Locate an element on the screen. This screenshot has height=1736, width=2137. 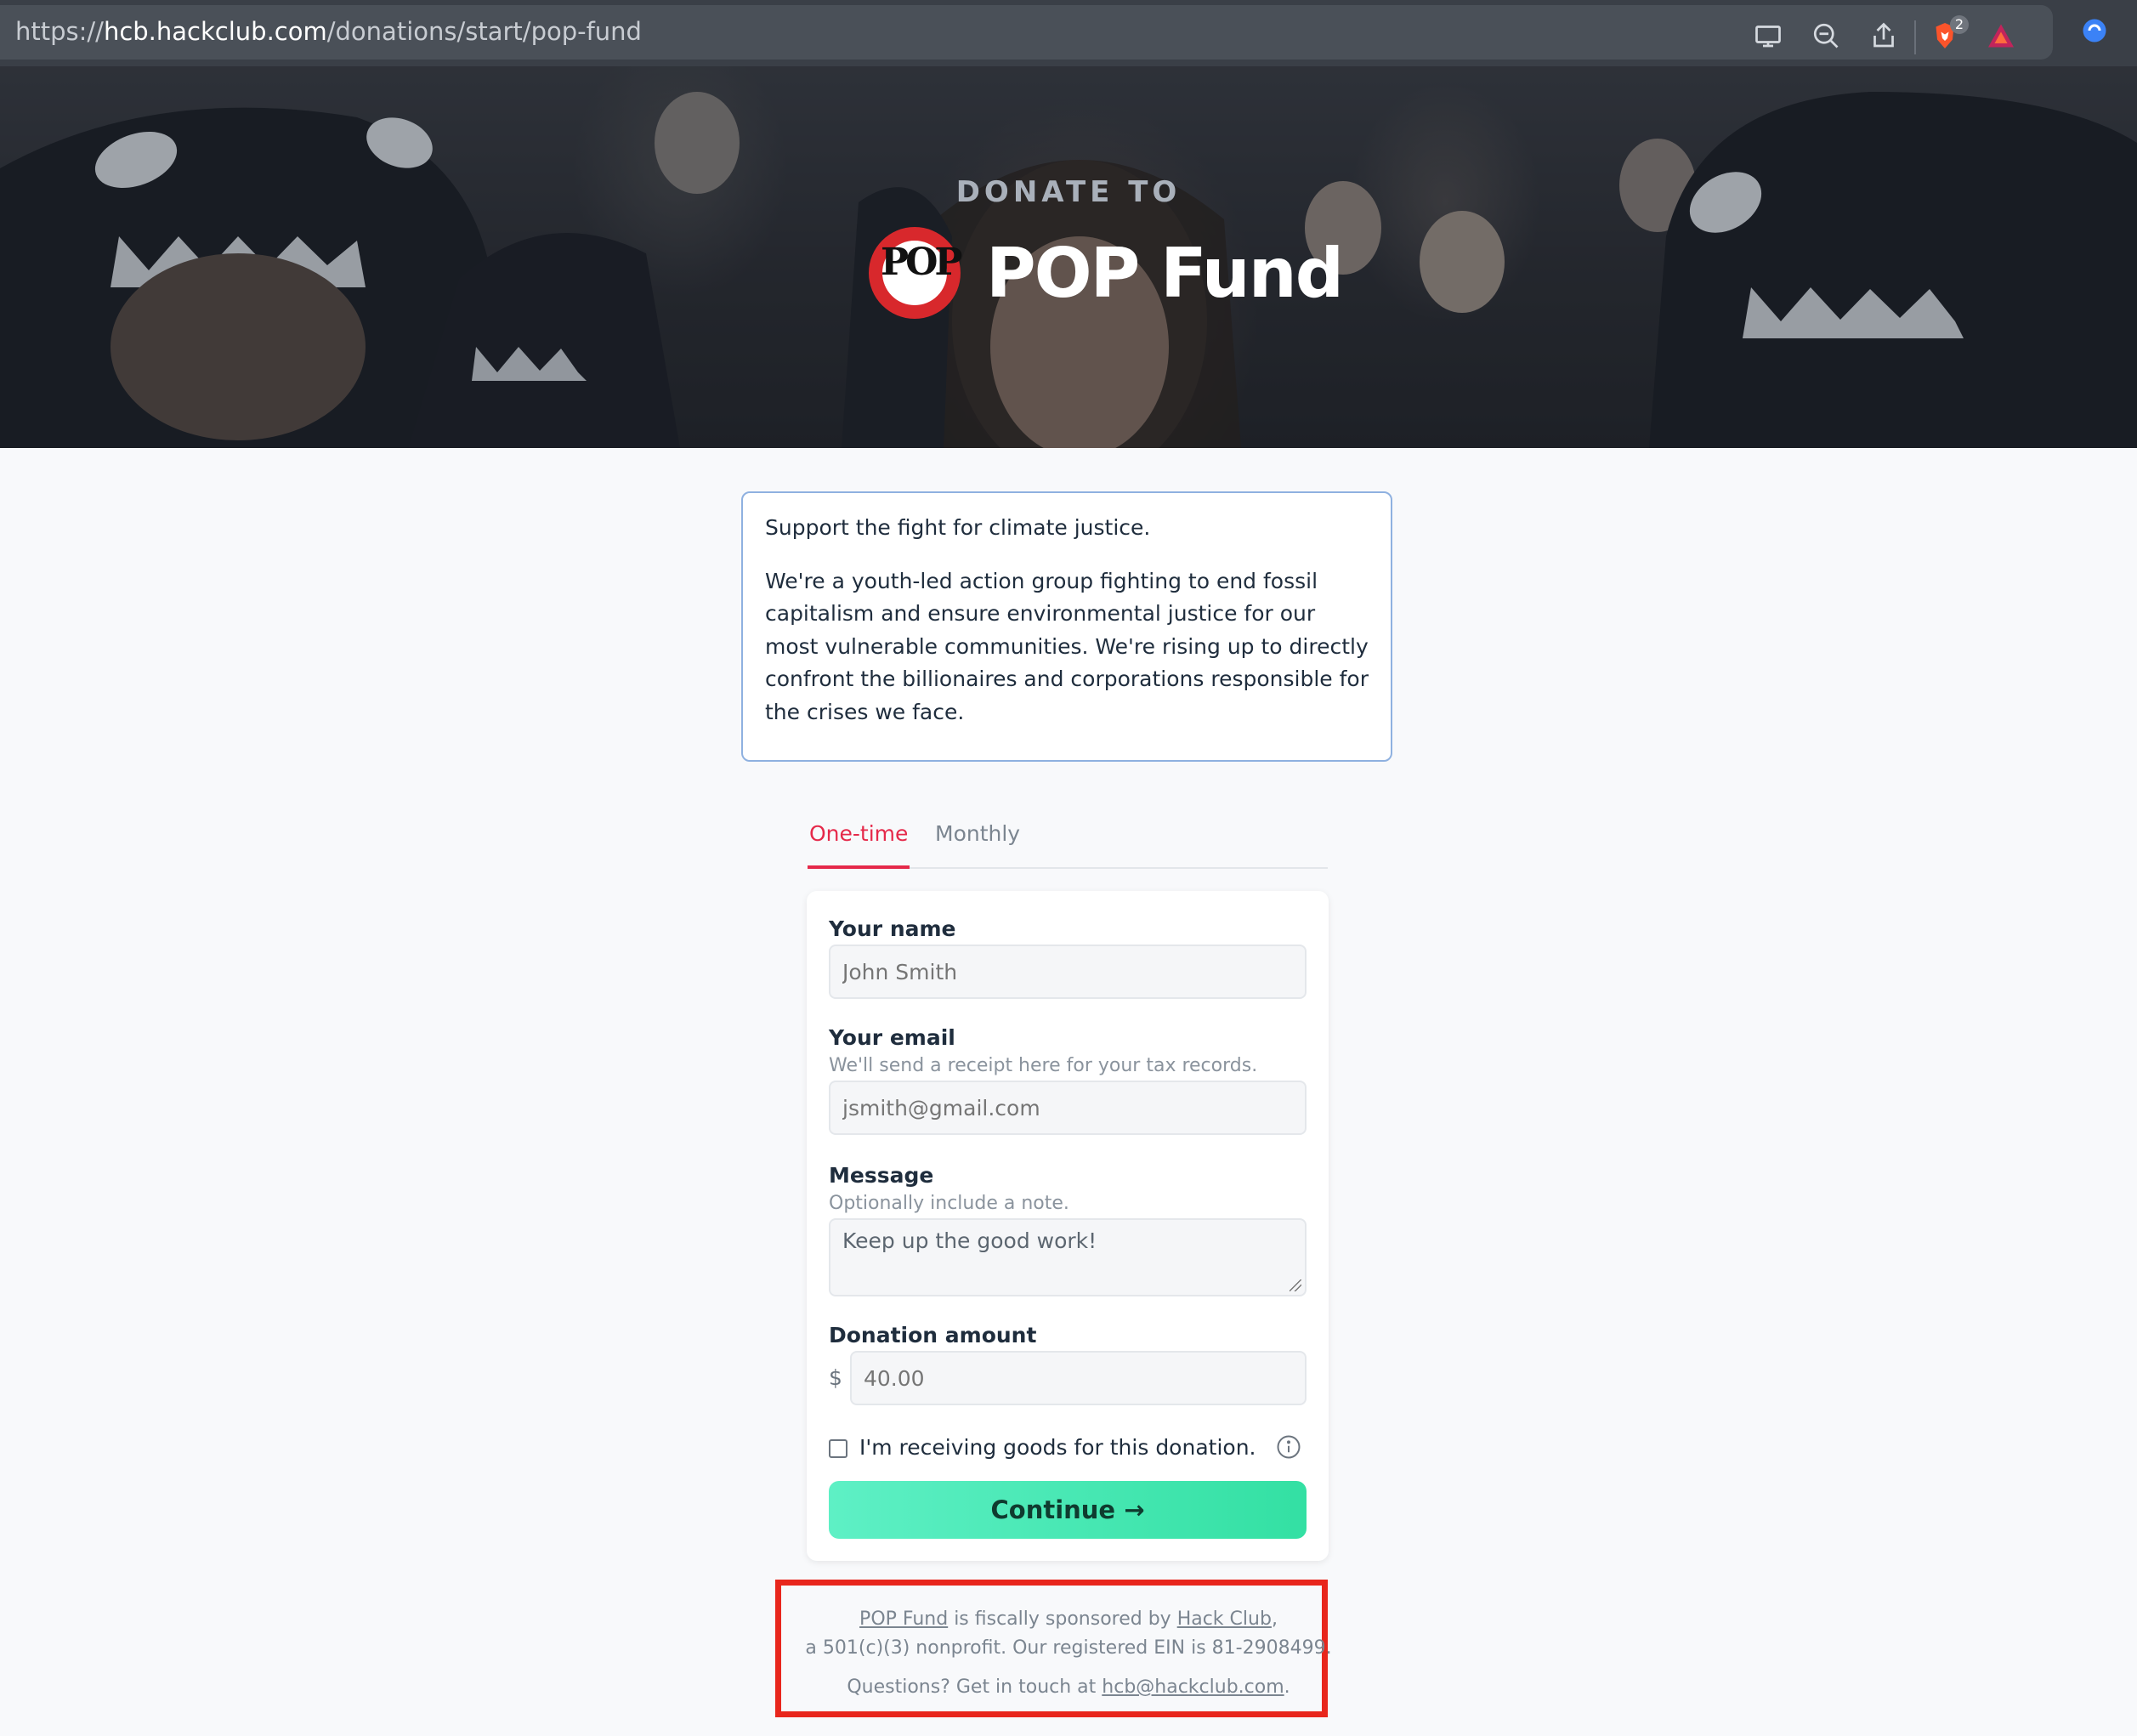
goods-checkbox-label: I'm receiving goods for this donation. is located at coordinates (1057, 1448).